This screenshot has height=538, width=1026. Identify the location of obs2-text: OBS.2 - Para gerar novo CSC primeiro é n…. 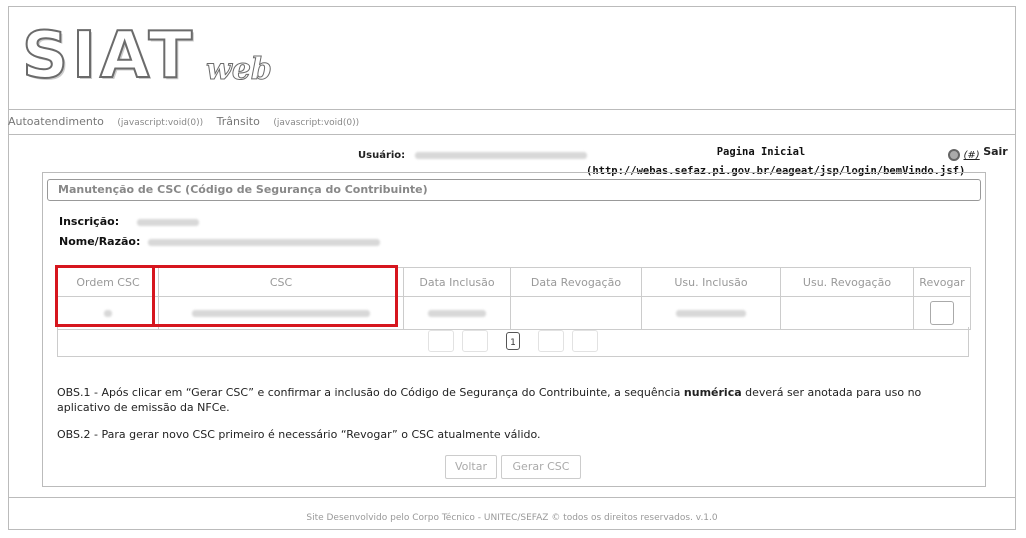
(299, 434).